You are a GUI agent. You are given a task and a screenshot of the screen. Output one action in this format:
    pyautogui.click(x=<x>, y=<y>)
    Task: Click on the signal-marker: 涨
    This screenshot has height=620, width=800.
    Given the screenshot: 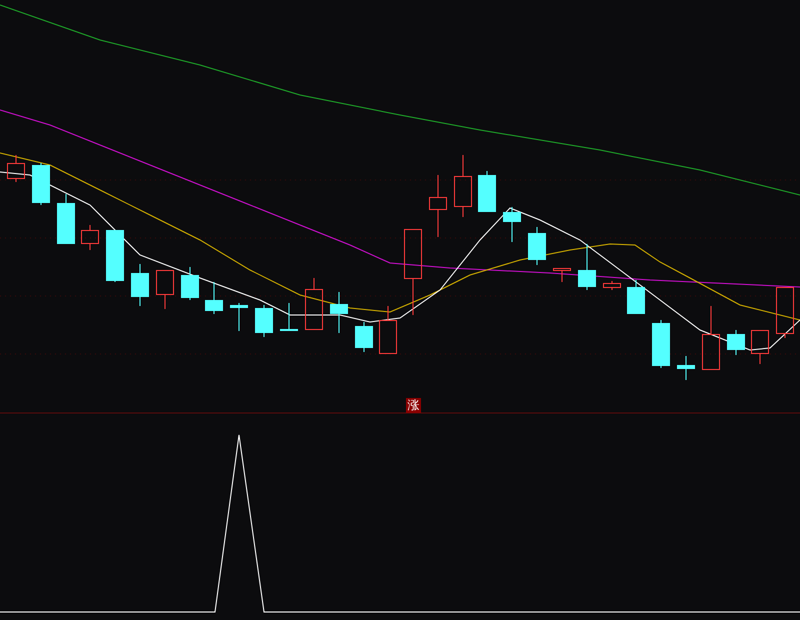 What is the action you would take?
    pyautogui.click(x=413, y=405)
    